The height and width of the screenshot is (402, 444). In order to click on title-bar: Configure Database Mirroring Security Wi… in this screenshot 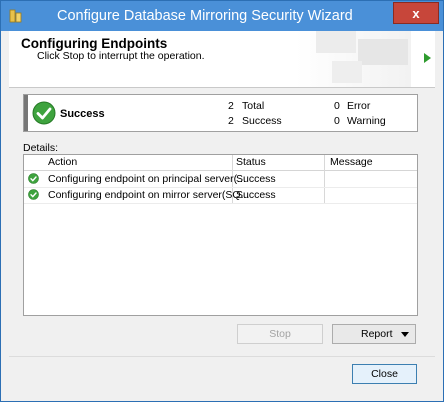, I will do `click(222, 16)`.